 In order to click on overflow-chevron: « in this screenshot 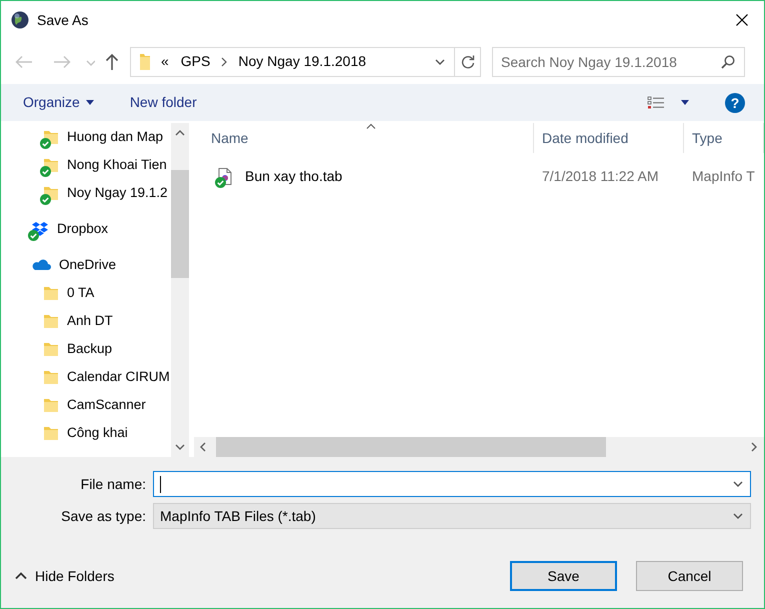, I will do `click(165, 61)`.